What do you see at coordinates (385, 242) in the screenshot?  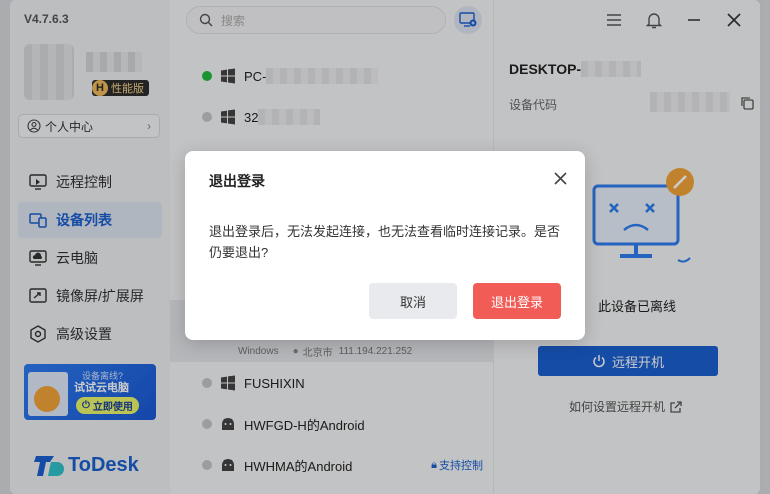 I see `dialog-message: 退出登录后，无法发起连接，也无法查看临时连接记录。是否仍要退出?` at bounding box center [385, 242].